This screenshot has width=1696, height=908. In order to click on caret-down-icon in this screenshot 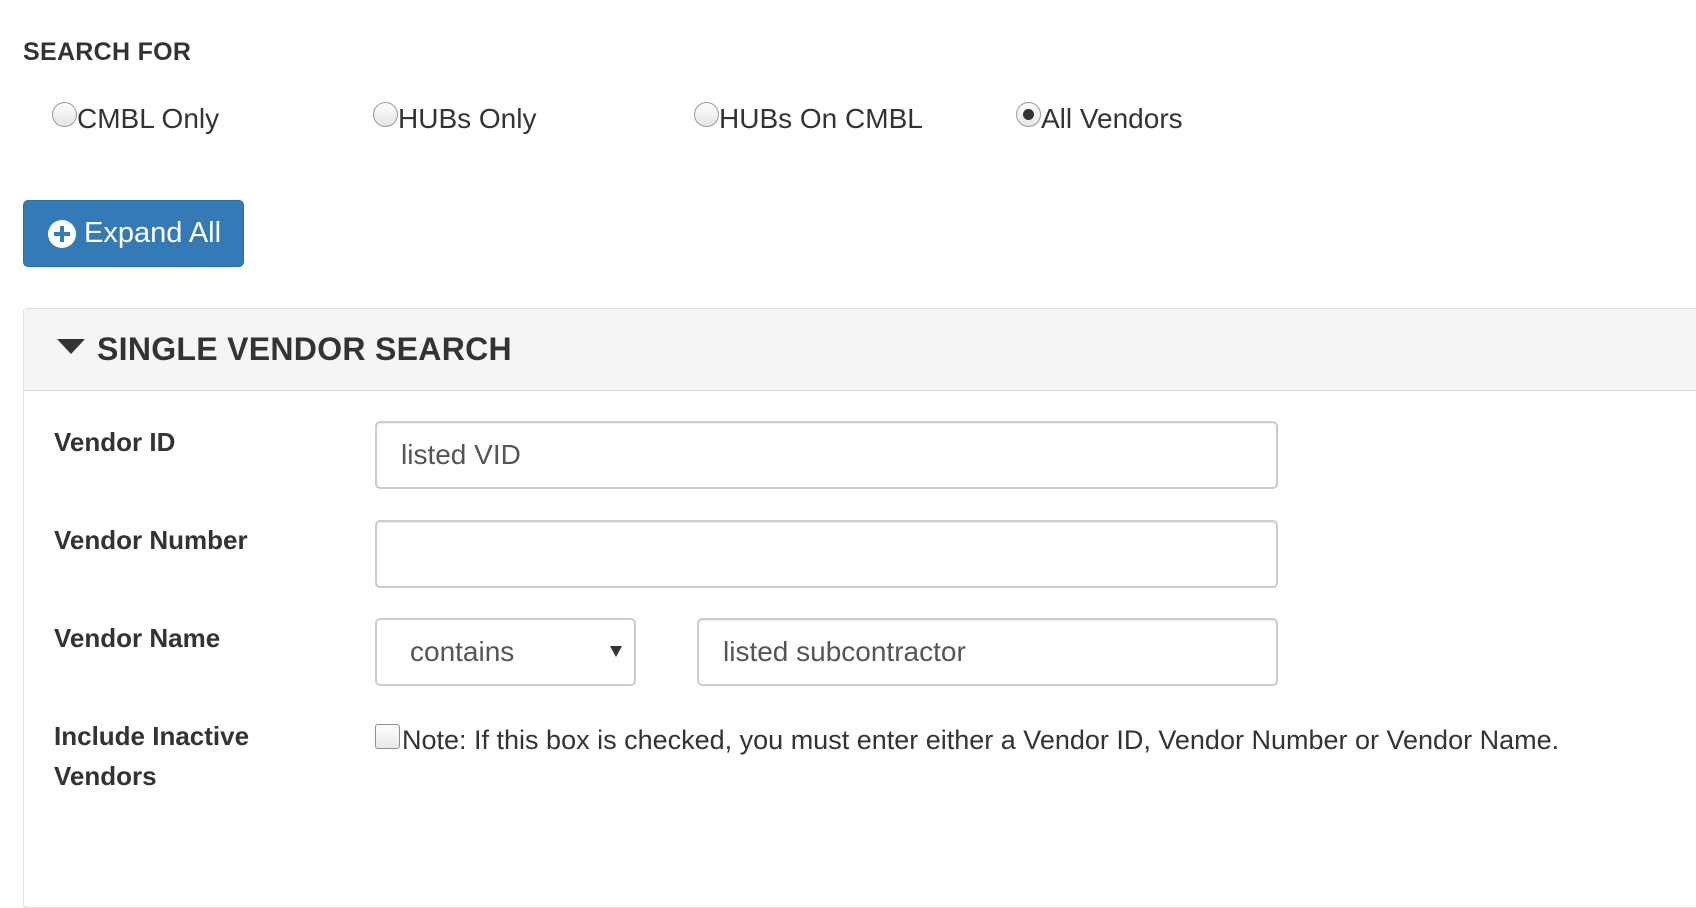, I will do `click(71, 346)`.